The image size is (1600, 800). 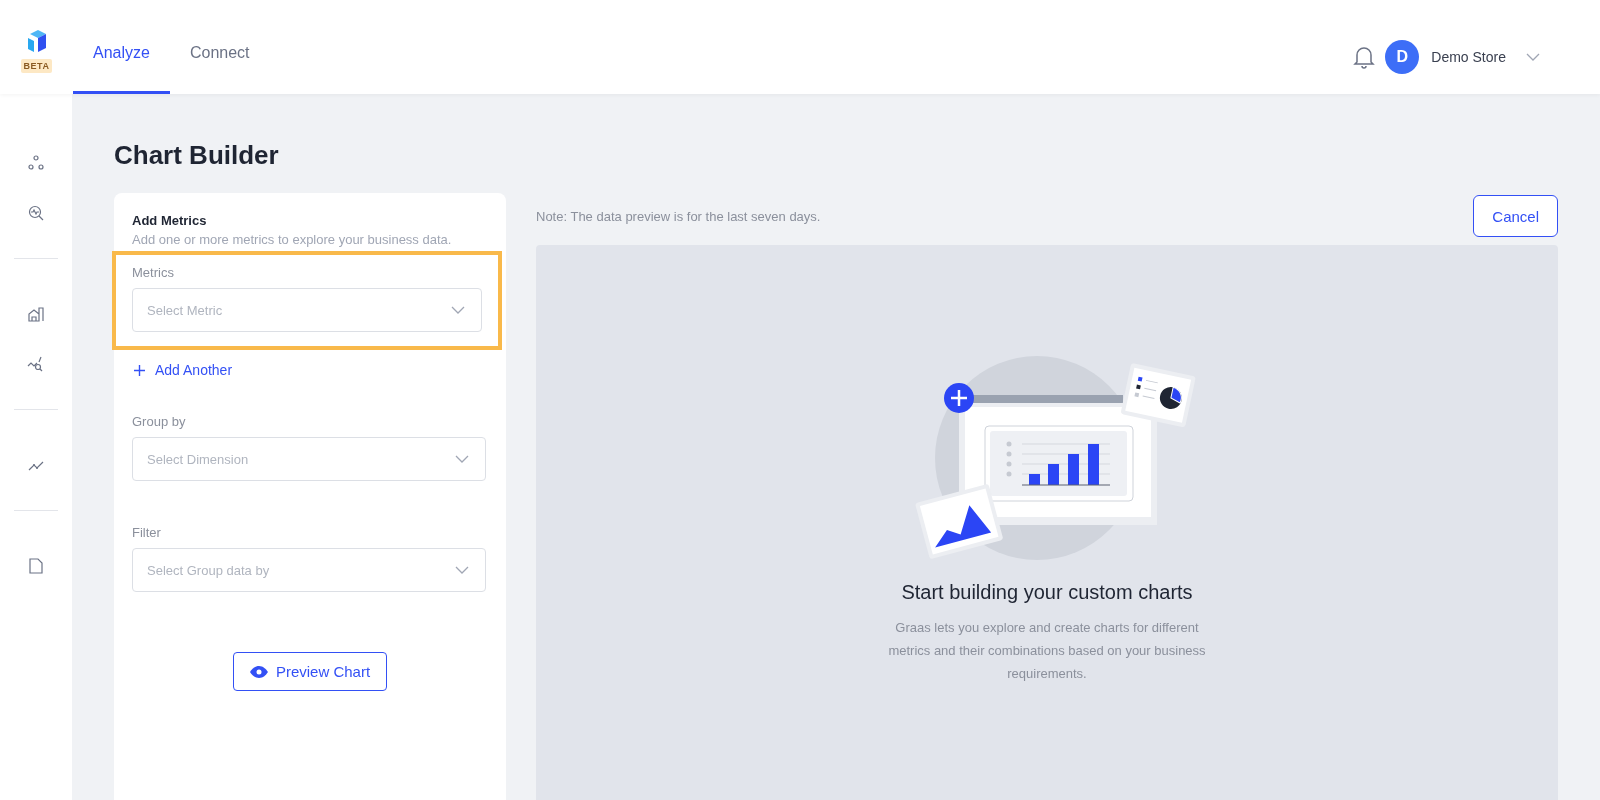 What do you see at coordinates (292, 239) in the screenshot?
I see `section-description: Add one or more metrics to explore your business data.` at bounding box center [292, 239].